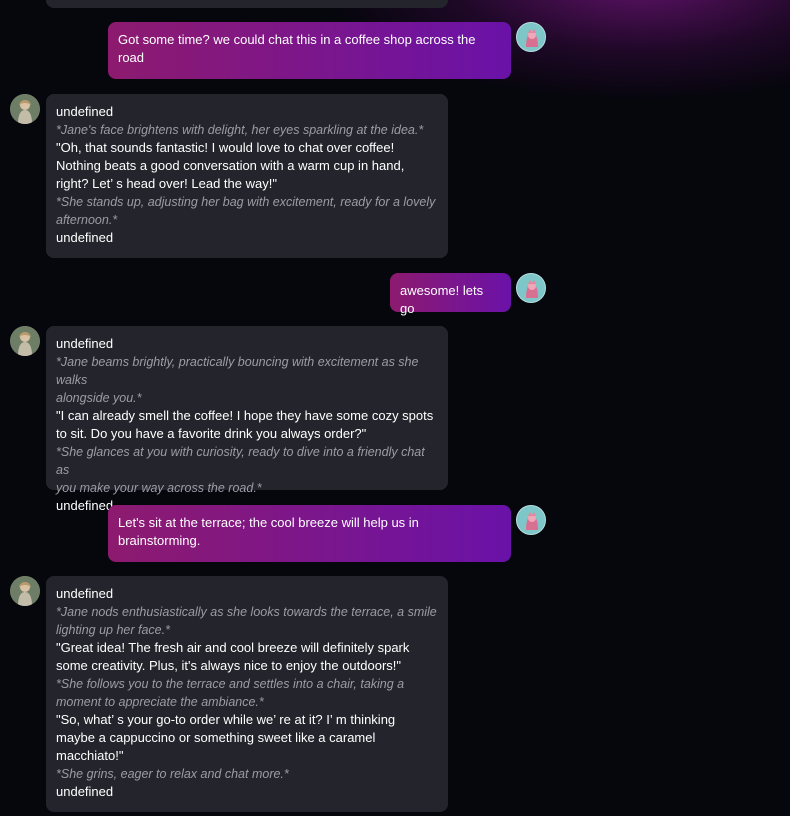 The image size is (790, 816). I want to click on speech-text: right? Let’ s head over! Lead the way!", so click(166, 183).